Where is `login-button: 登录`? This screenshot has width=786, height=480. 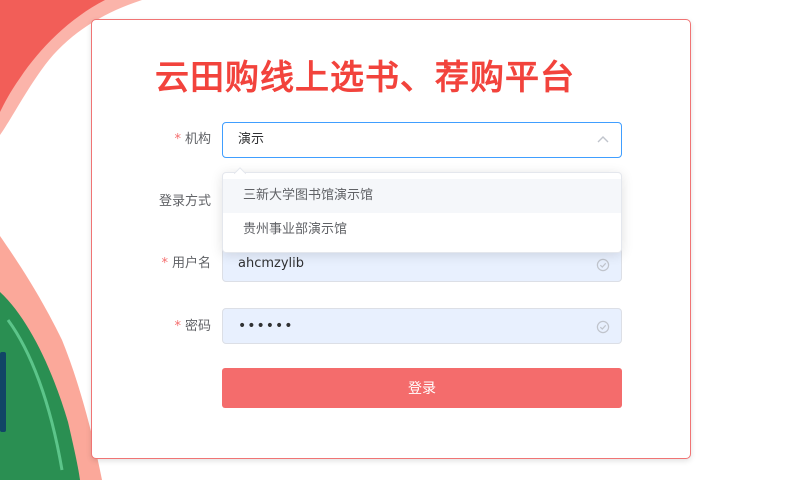 login-button: 登录 is located at coordinates (422, 388).